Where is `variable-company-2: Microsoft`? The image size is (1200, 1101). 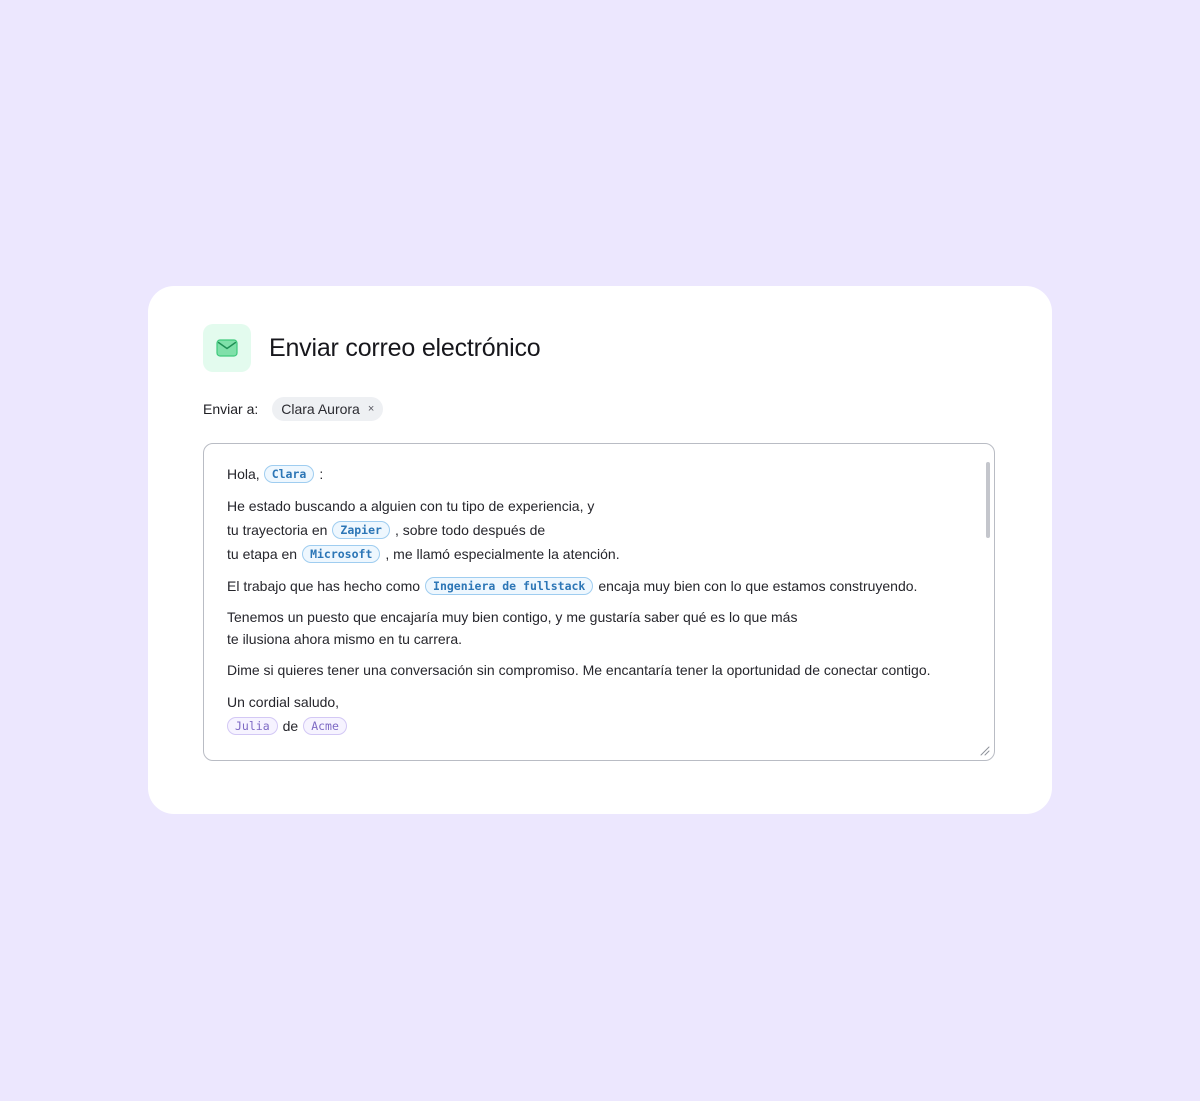 variable-company-2: Microsoft is located at coordinates (341, 554).